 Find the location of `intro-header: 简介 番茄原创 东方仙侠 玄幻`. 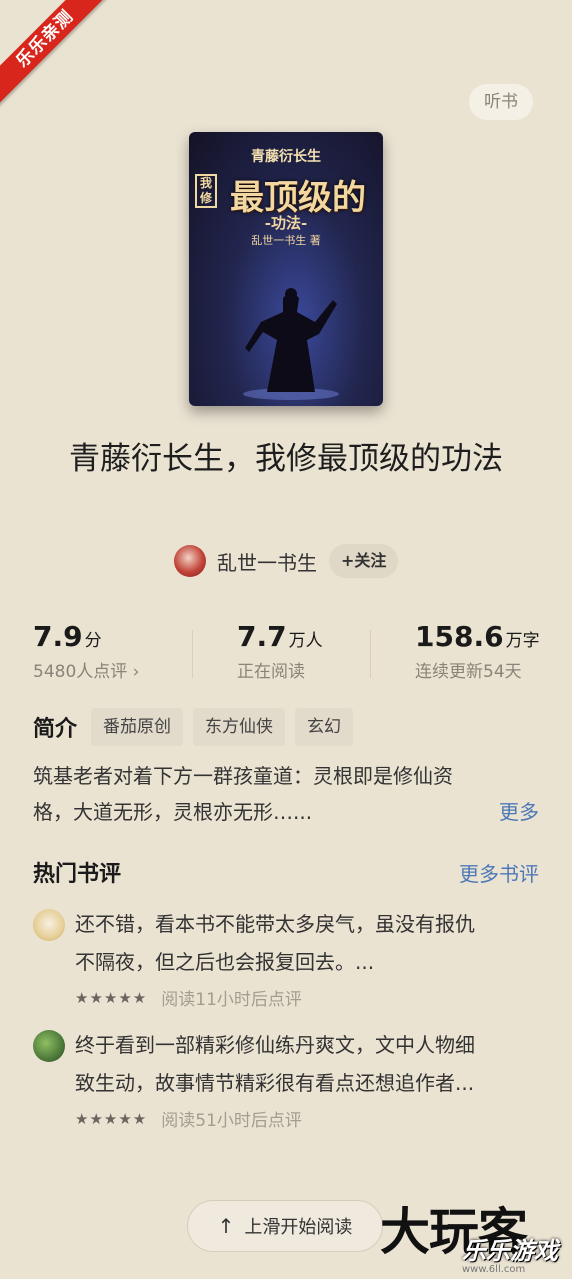

intro-header: 简介 番茄原创 东方仙侠 玄幻 is located at coordinates (198, 727).